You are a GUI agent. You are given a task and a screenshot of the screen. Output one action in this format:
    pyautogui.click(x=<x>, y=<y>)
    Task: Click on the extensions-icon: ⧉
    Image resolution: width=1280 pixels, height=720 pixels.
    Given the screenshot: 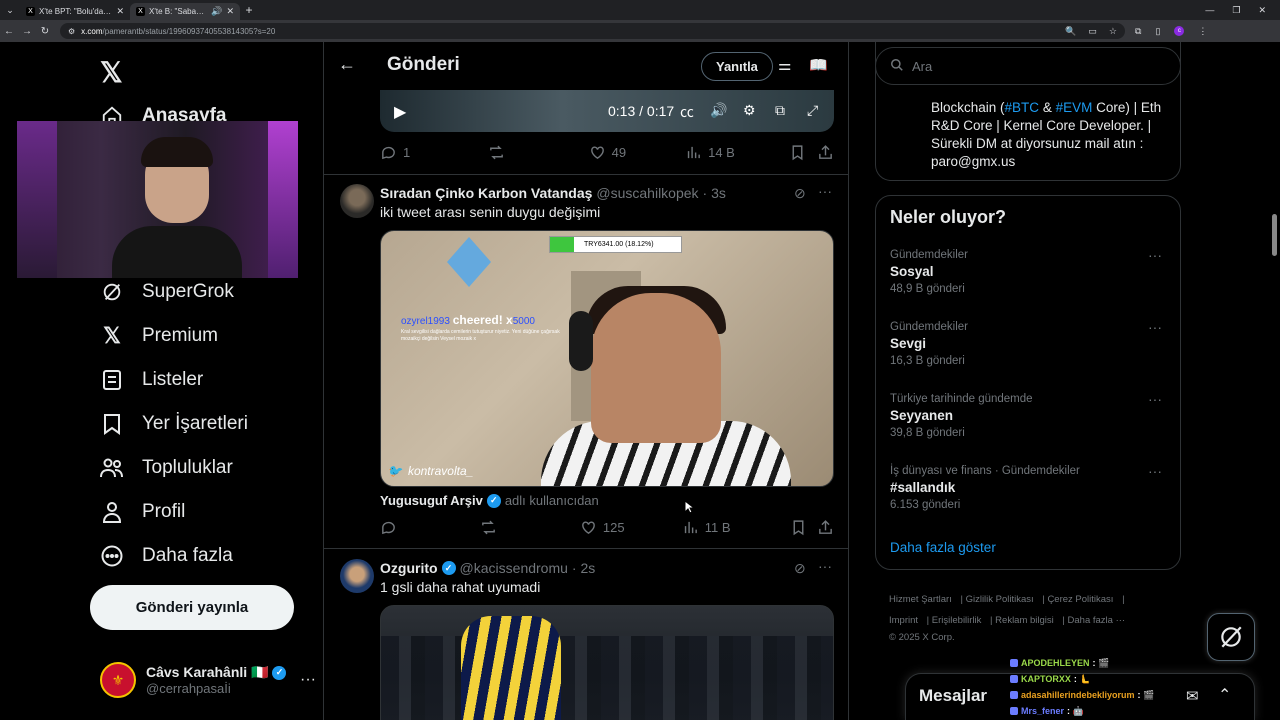 What is the action you would take?
    pyautogui.click(x=1138, y=31)
    